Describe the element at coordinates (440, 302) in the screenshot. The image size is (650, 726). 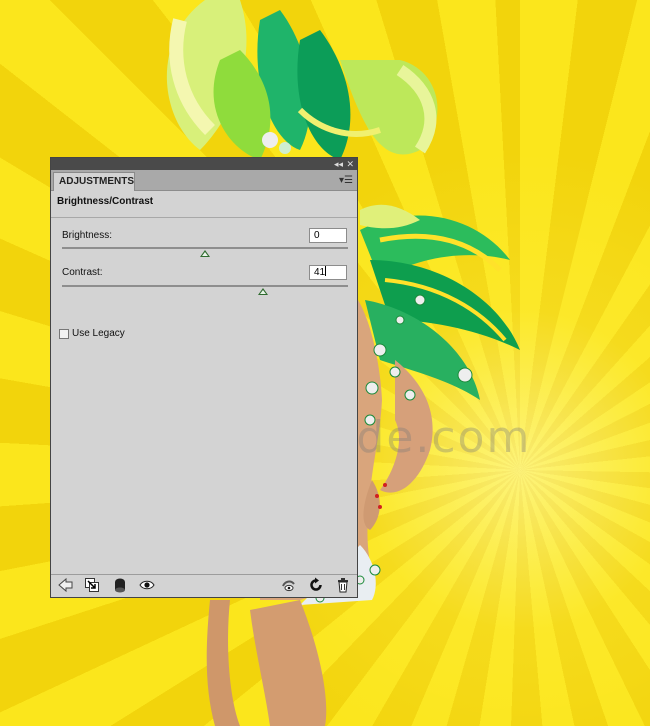
I see `shoulder-feathers` at that location.